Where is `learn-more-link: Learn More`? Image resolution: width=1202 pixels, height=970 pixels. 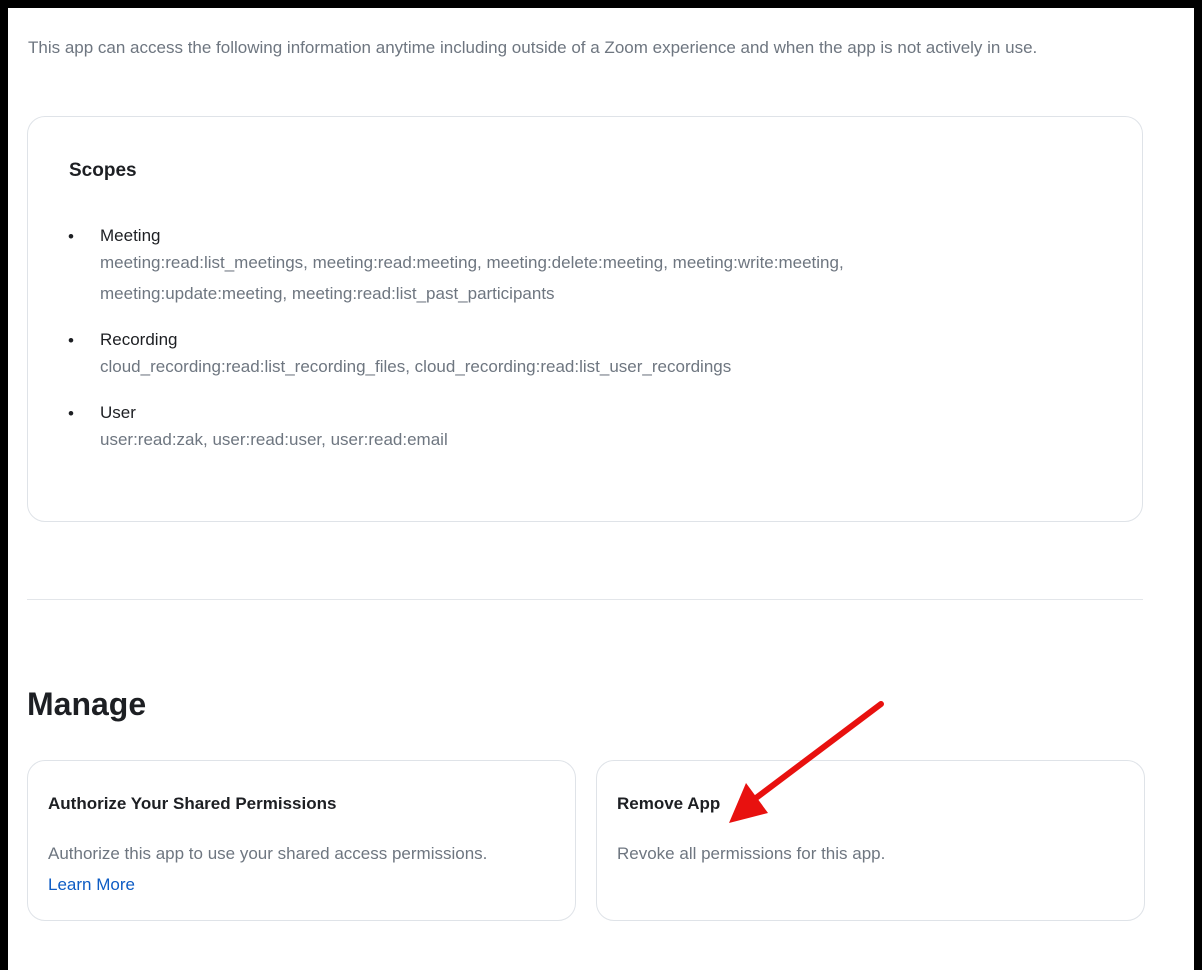 learn-more-link: Learn More is located at coordinates (267, 884).